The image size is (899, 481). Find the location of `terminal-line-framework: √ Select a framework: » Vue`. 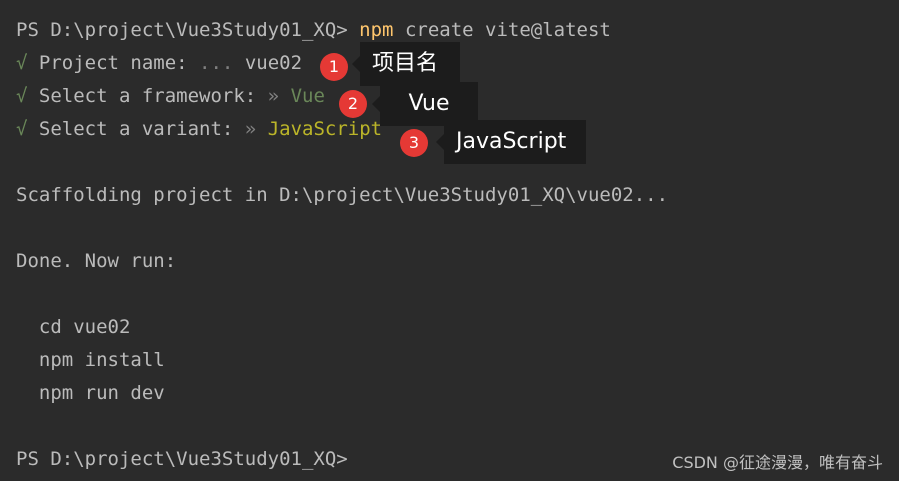

terminal-line-framework: √ Select a framework: » Vue is located at coordinates (170, 96).